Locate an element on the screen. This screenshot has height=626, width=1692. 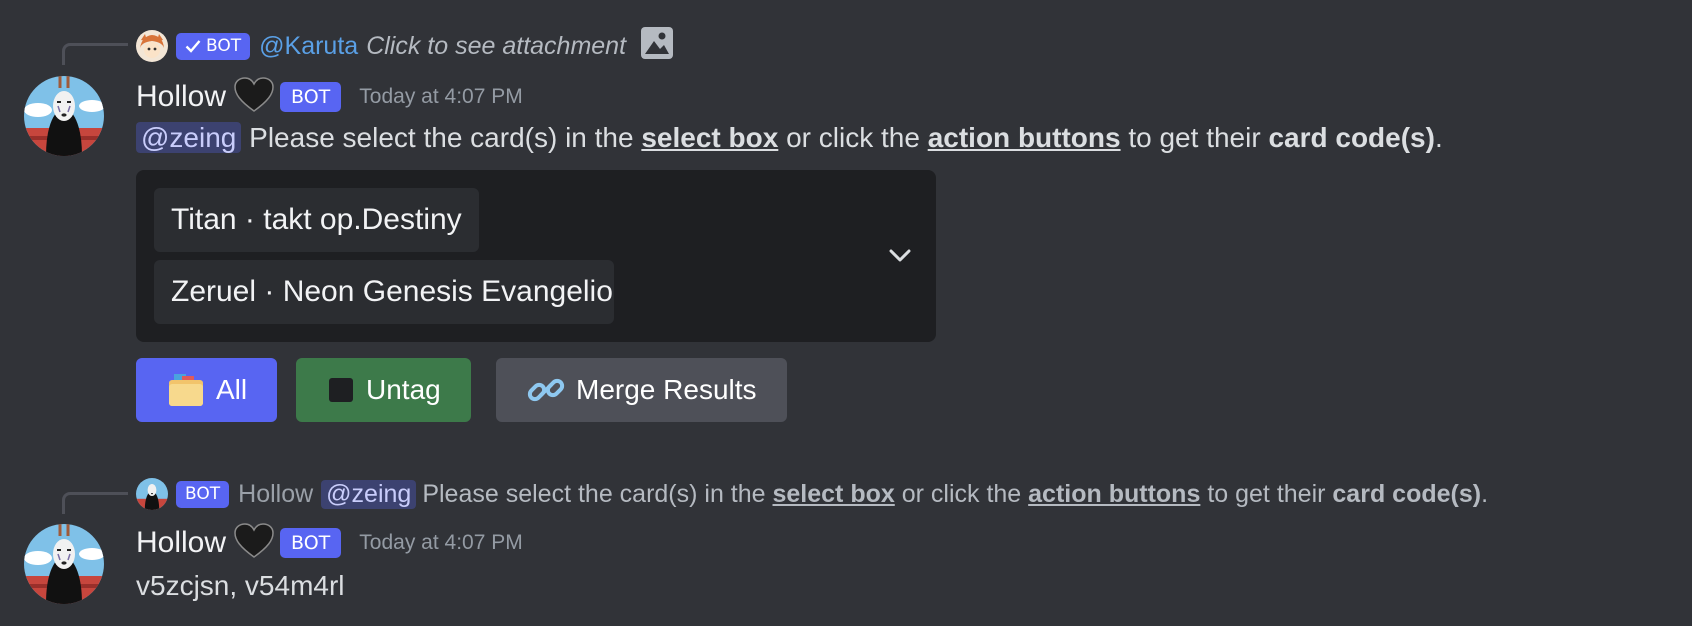
reply-author: @Karuta is located at coordinates (308, 46).